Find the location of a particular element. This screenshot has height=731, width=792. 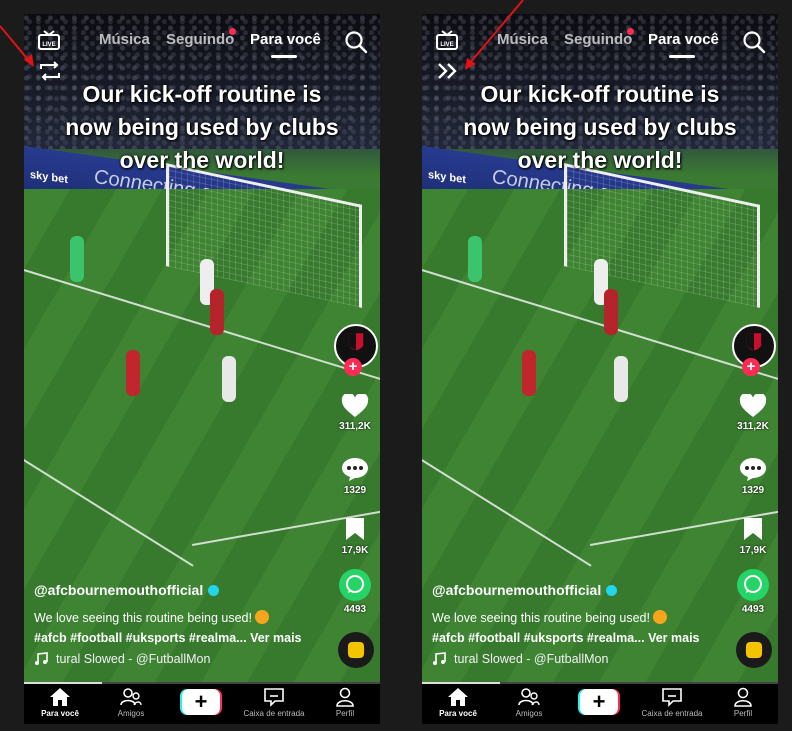

nav-label: Amigos is located at coordinates (131, 713).